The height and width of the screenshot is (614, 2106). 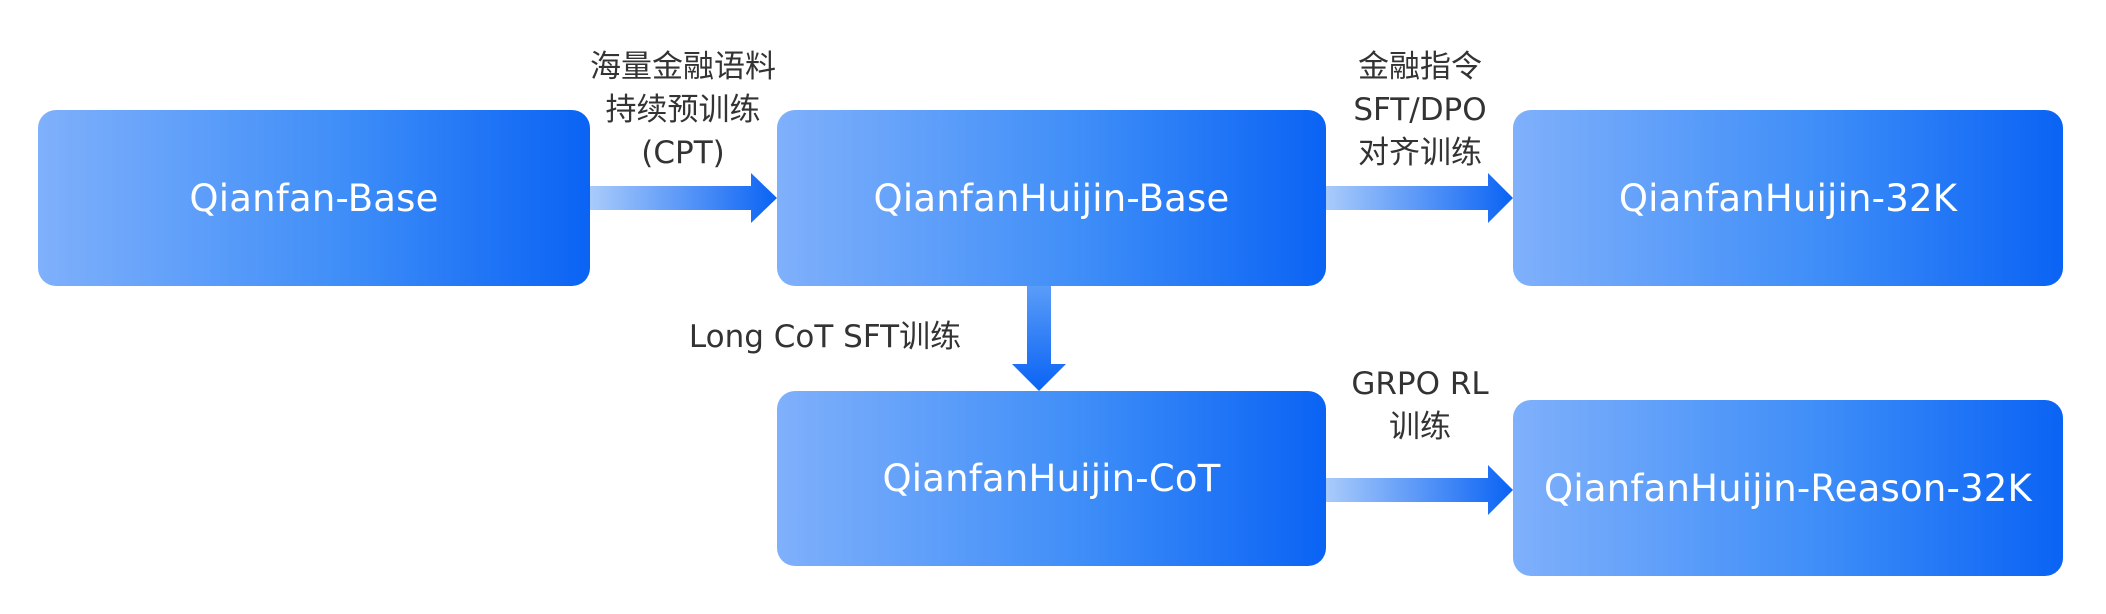 I want to click on node-qianfanhuijin-base: QianfanHuijin-Base, so click(x=1051, y=198).